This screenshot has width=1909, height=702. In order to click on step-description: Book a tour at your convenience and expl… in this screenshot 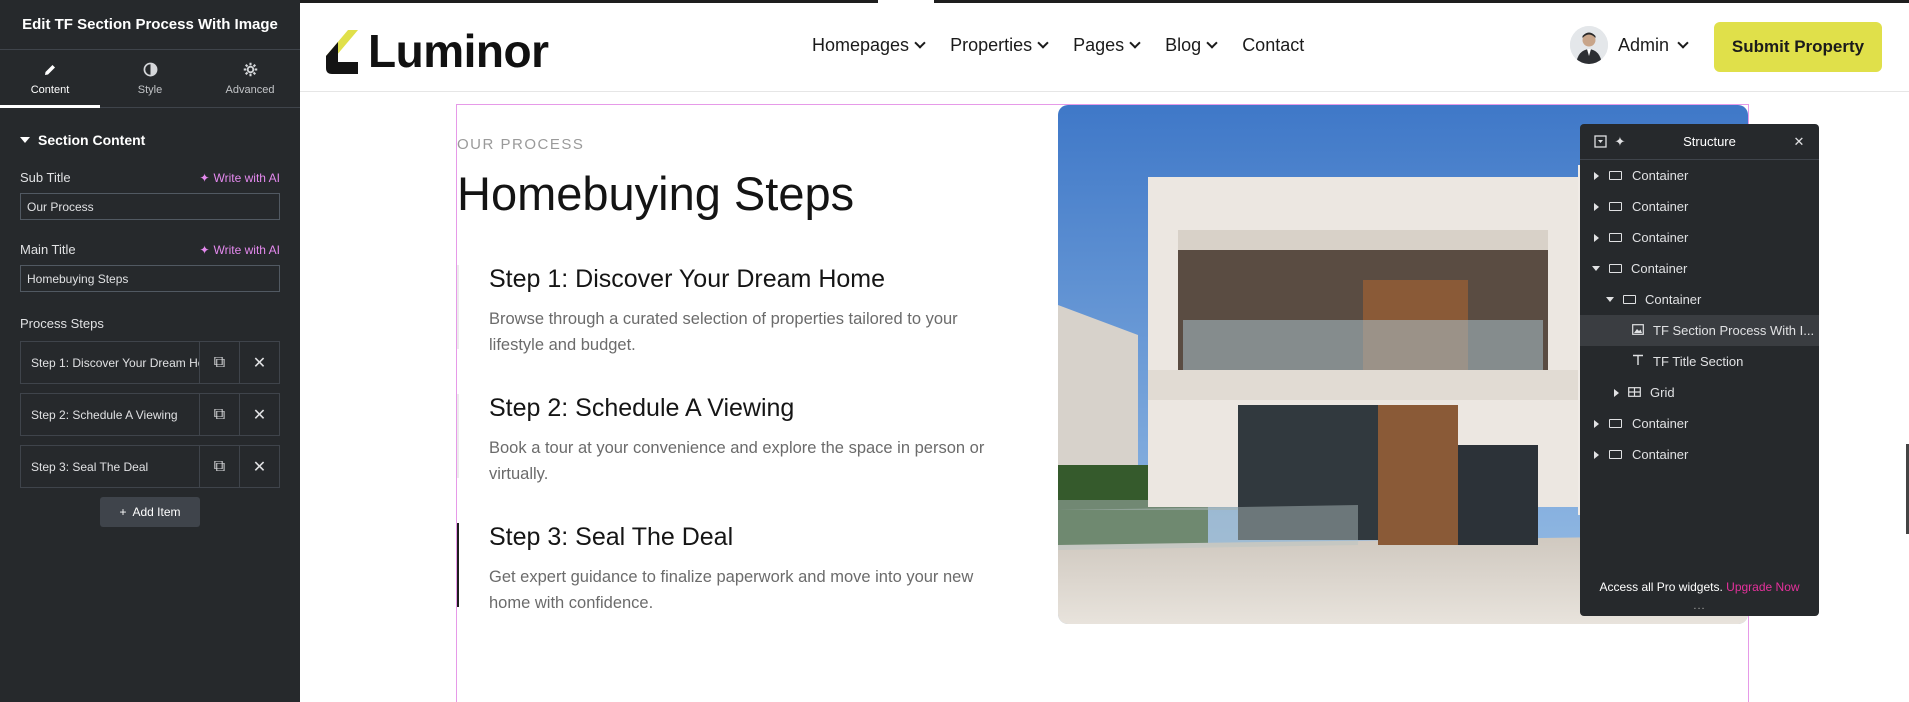, I will do `click(737, 461)`.